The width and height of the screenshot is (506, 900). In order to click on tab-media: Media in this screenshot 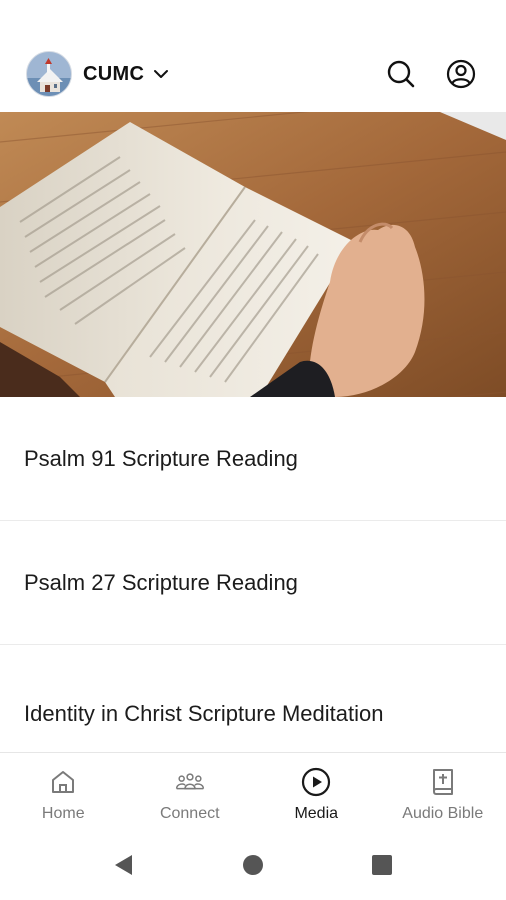, I will do `click(316, 791)`.